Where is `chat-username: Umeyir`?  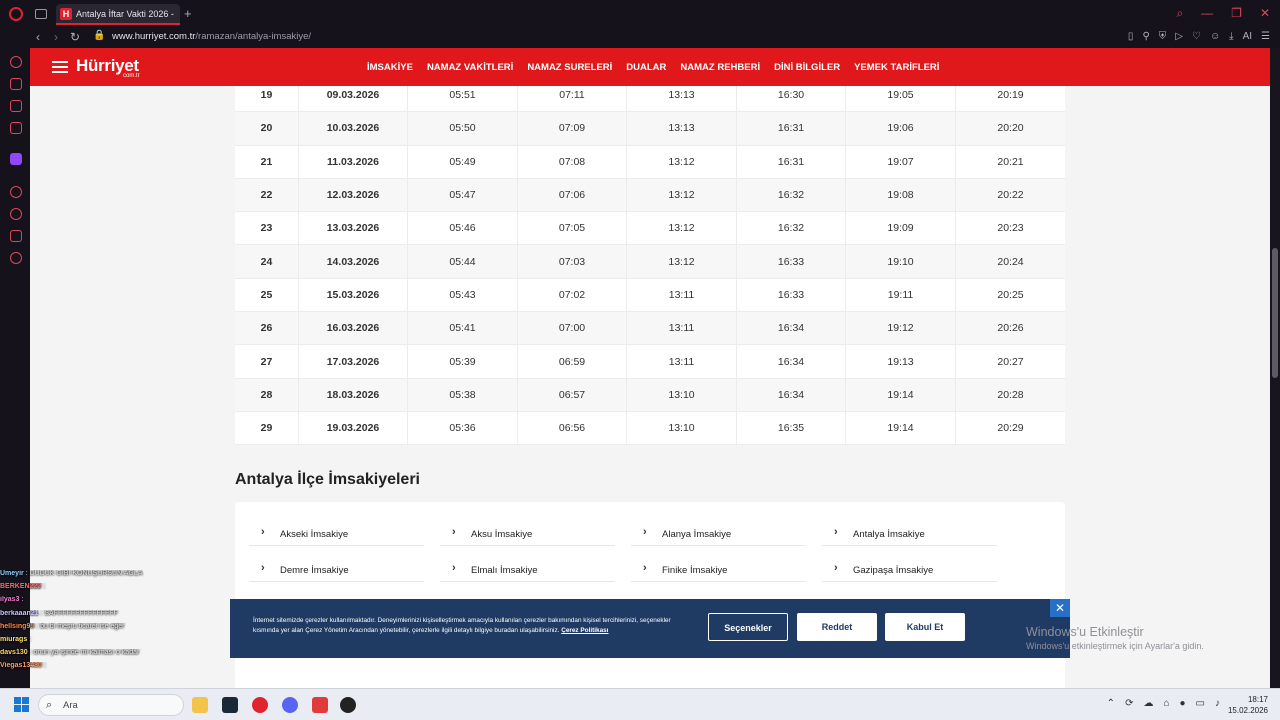 chat-username: Umeyir is located at coordinates (12, 573).